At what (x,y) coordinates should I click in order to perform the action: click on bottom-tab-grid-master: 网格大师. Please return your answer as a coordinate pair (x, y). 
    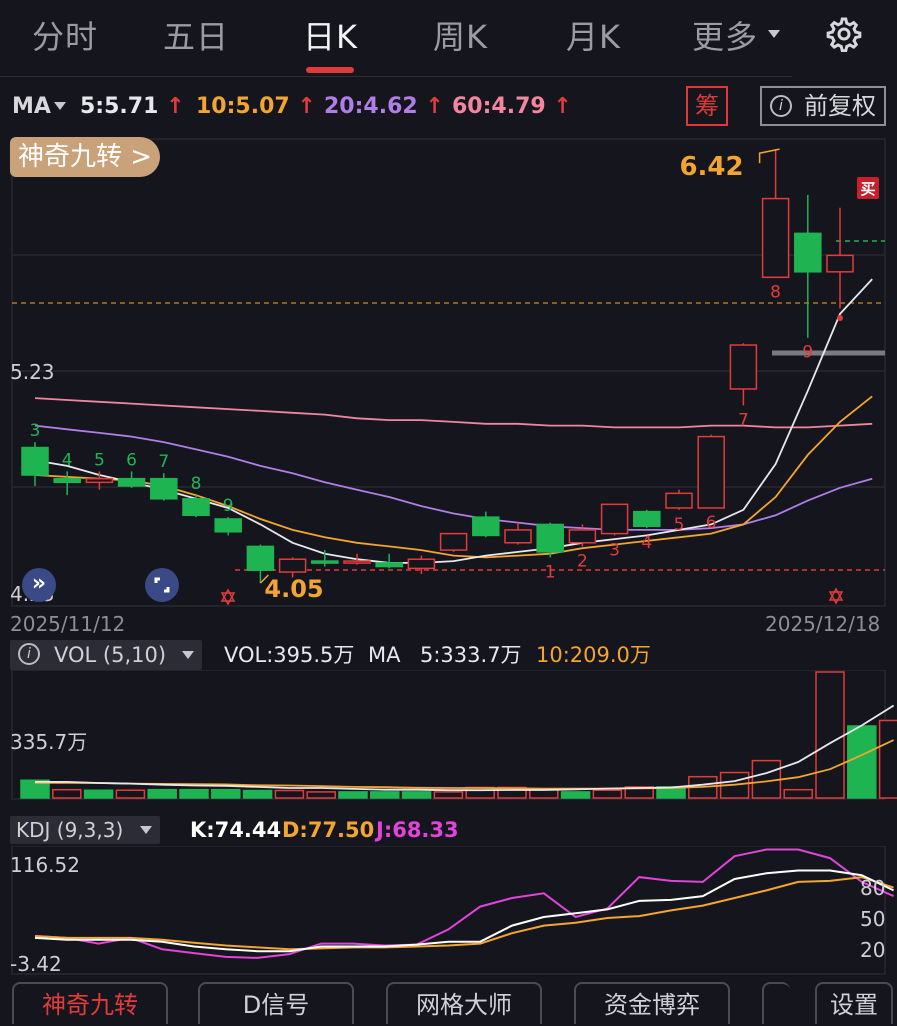
    Looking at the image, I should click on (464, 1003).